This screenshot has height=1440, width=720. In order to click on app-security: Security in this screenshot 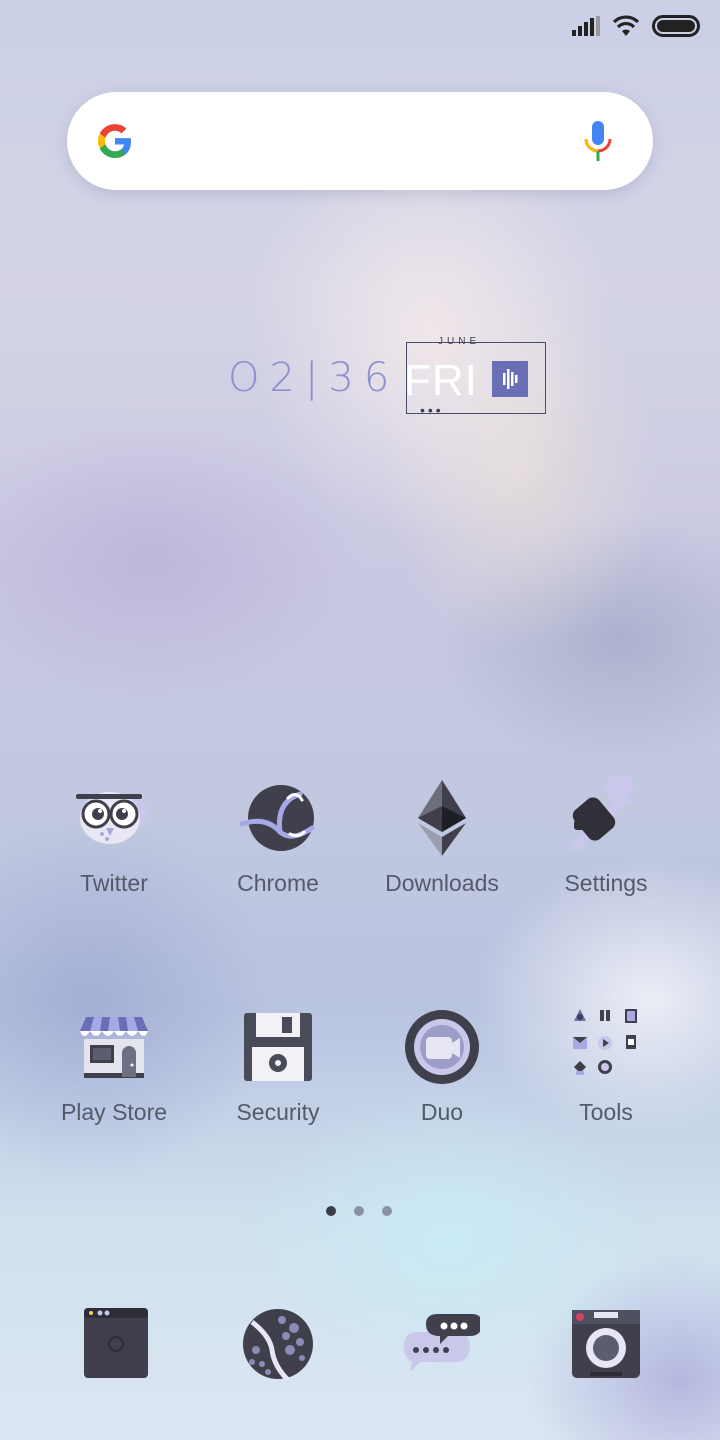, I will do `click(278, 1065)`.